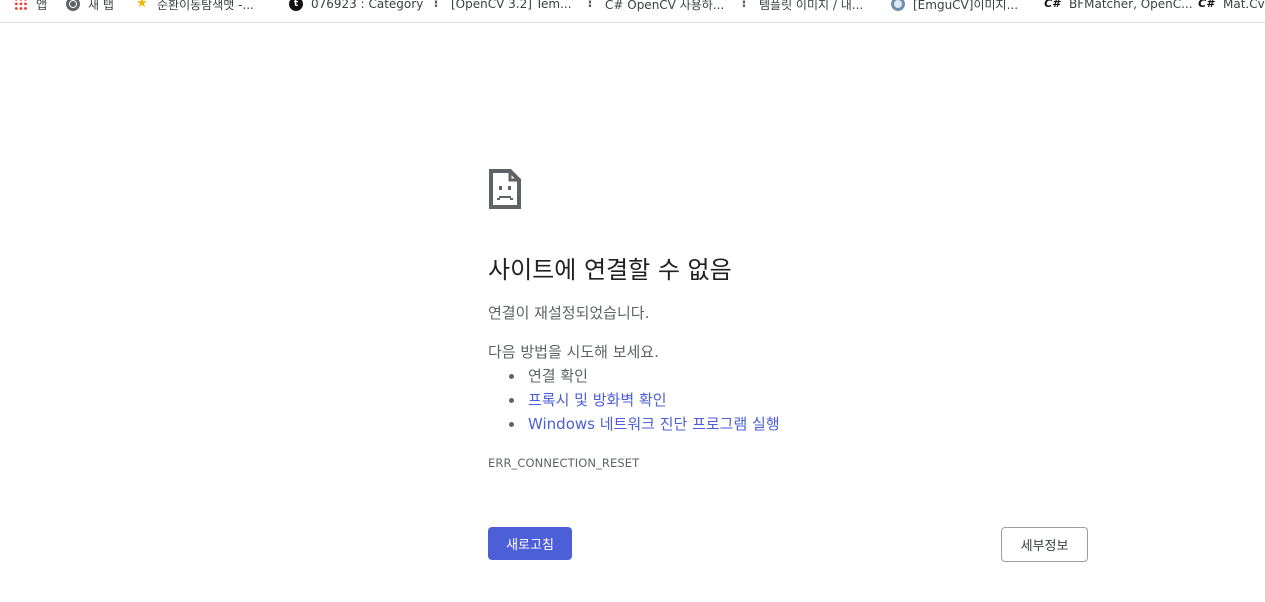 The image size is (1265, 602). Describe the element at coordinates (597, 400) in the screenshot. I see `proxy-firewall-link: 프록시 및 방화벽 확인` at that location.